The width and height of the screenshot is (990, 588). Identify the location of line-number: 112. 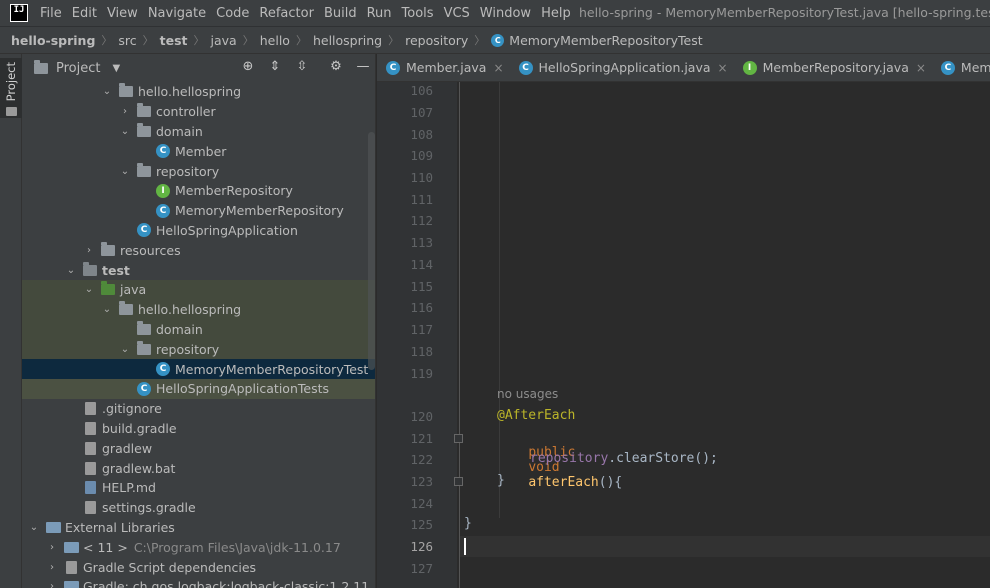
(421, 220).